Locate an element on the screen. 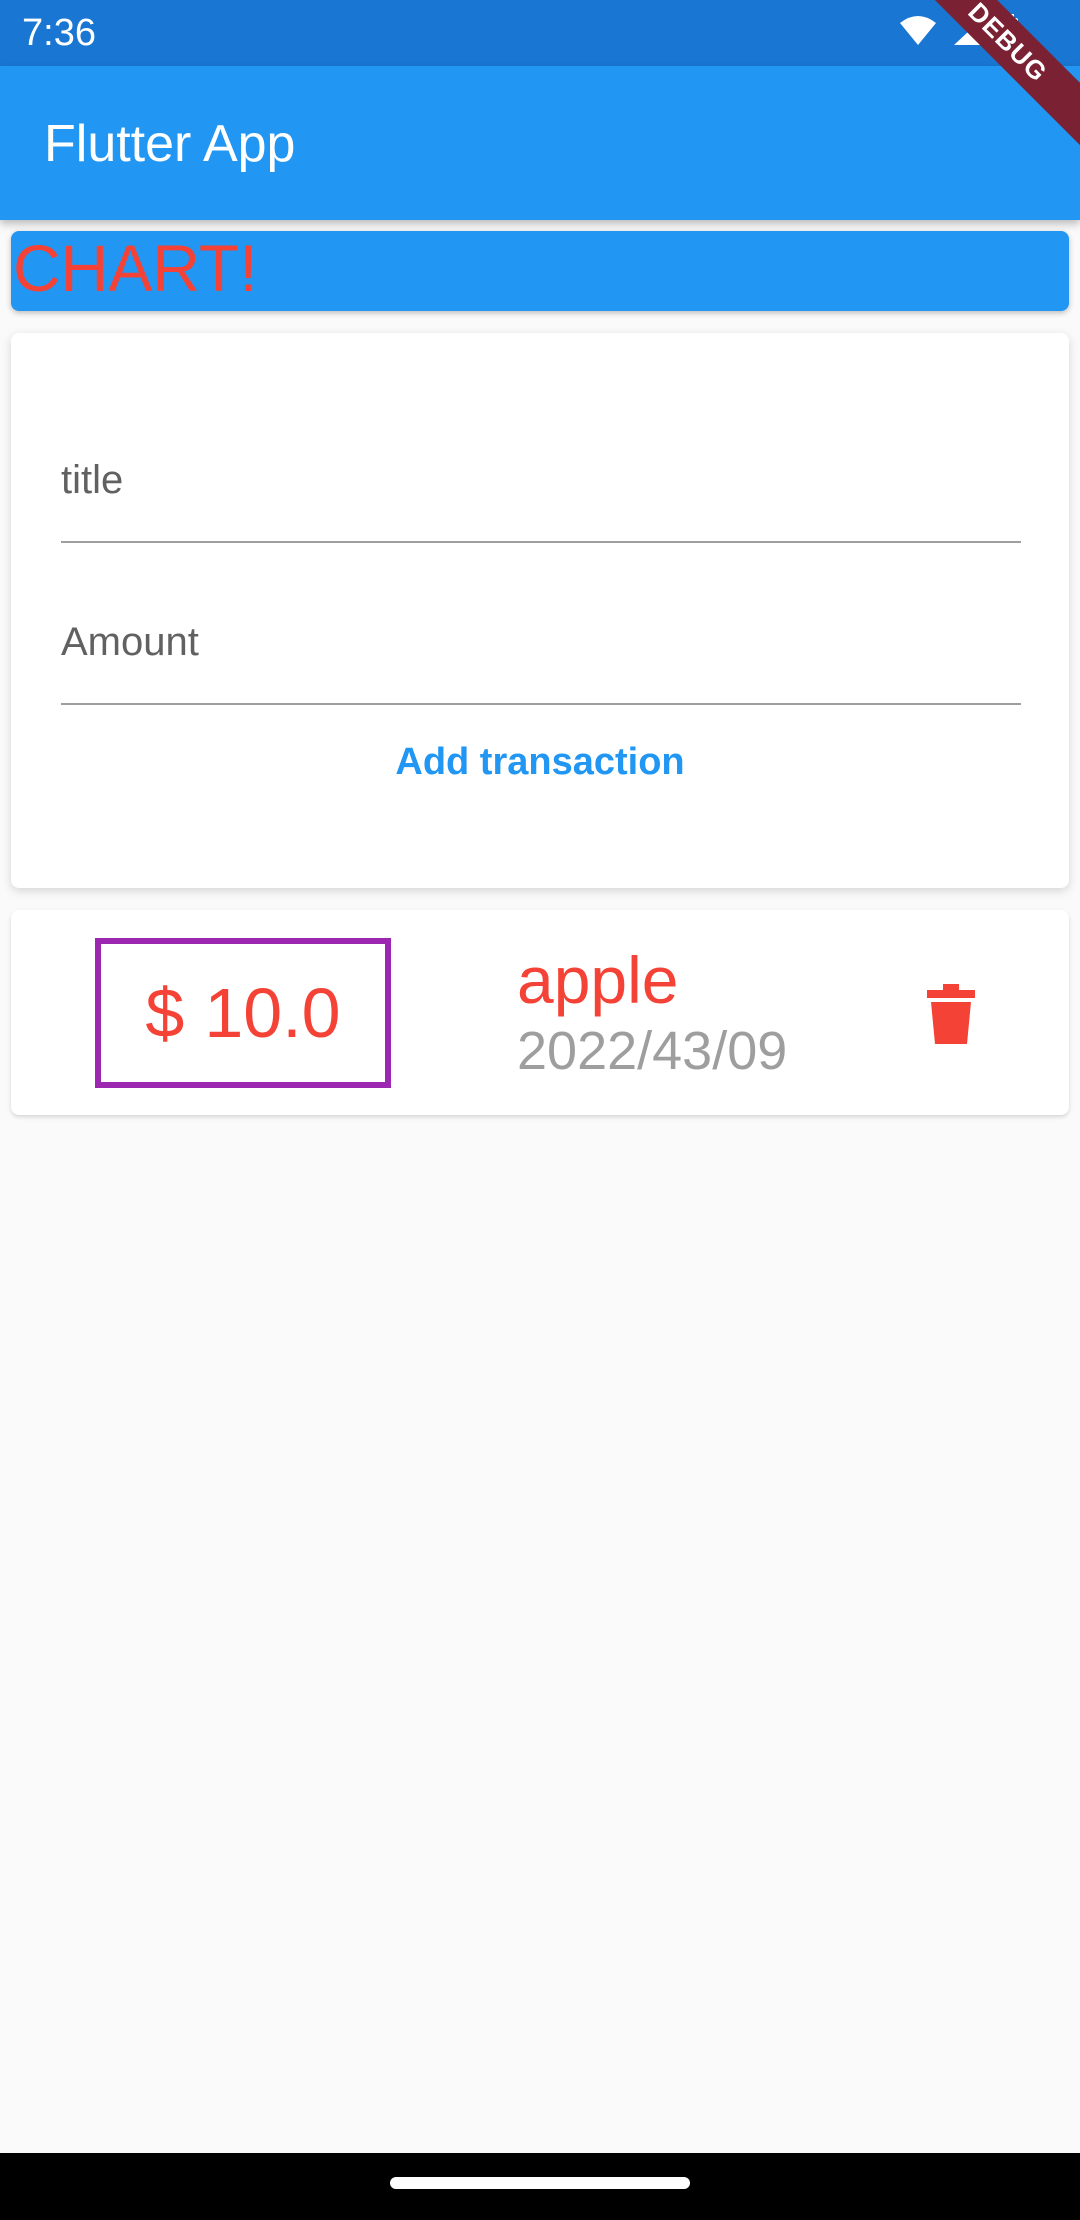 The image size is (1080, 2220). transaction-title: apple is located at coordinates (598, 980).